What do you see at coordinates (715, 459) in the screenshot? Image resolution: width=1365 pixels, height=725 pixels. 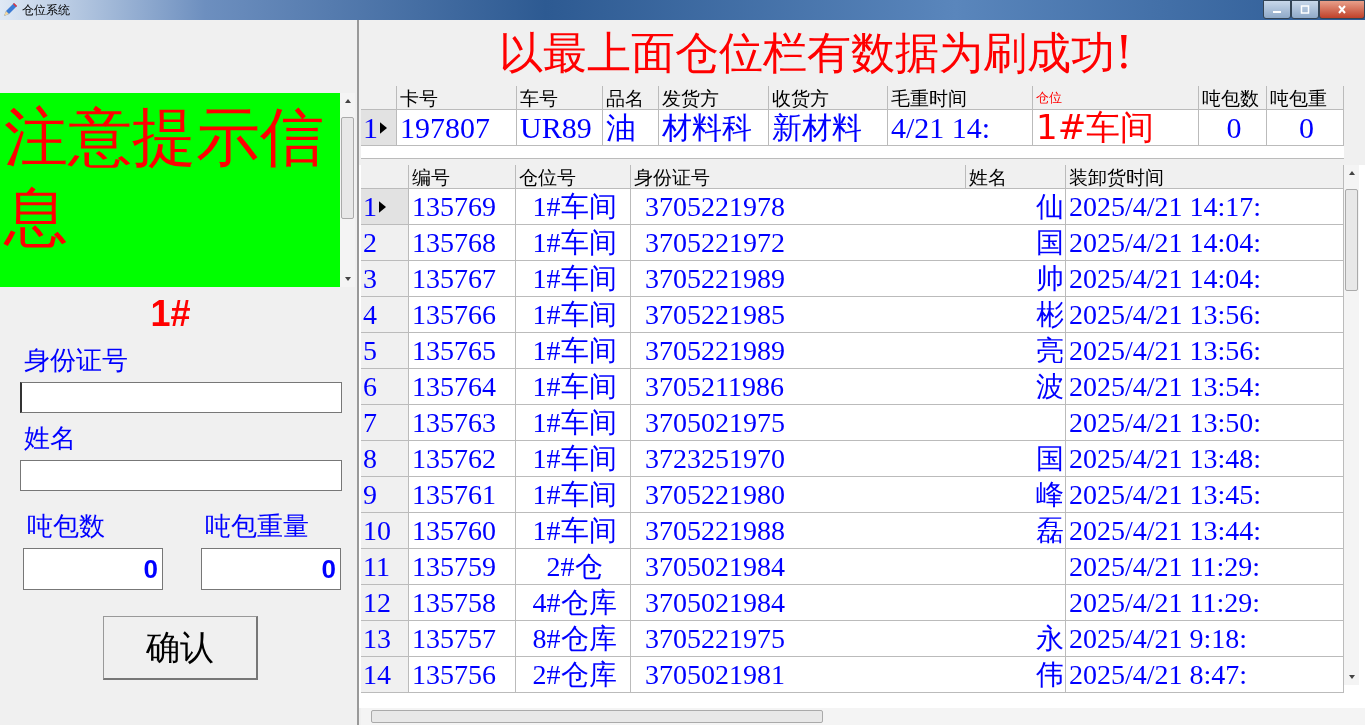 I see `table-cell-text: 3723251970` at bounding box center [715, 459].